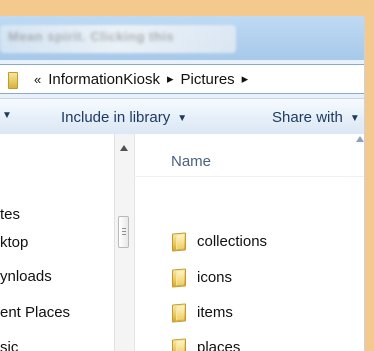 This screenshot has width=374, height=351. What do you see at coordinates (124, 148) in the screenshot?
I see `scroll-up-icon` at bounding box center [124, 148].